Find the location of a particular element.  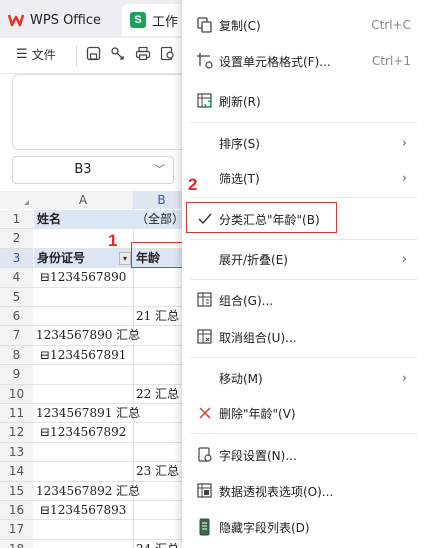

menu-item-hide-field-list: 隐藏字段列表(D) is located at coordinates (303, 527).